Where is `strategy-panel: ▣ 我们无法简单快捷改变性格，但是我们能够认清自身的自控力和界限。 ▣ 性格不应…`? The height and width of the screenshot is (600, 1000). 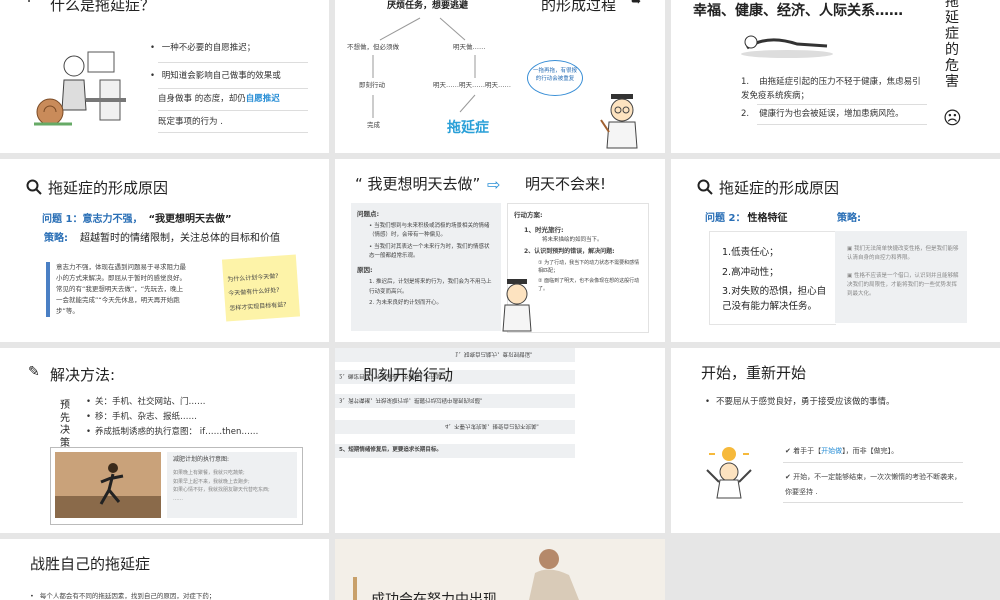 strategy-panel: ▣ 我们无法简单快捷改变性格，但是我们能够认清自身的自控力和界限。 ▣ 性格不应… is located at coordinates (901, 277).